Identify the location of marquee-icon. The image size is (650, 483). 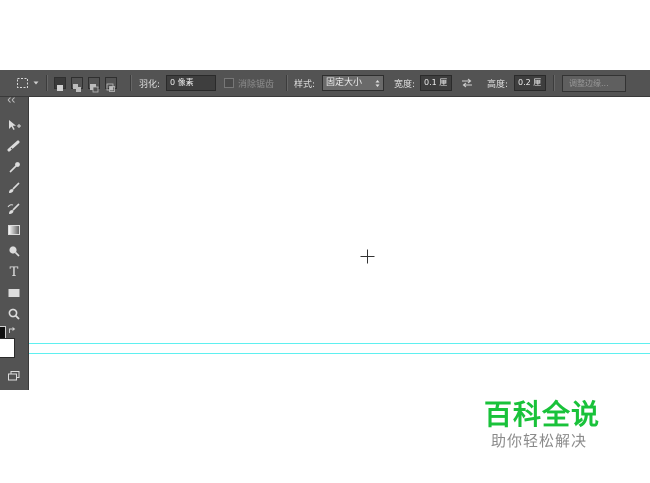
(22, 83).